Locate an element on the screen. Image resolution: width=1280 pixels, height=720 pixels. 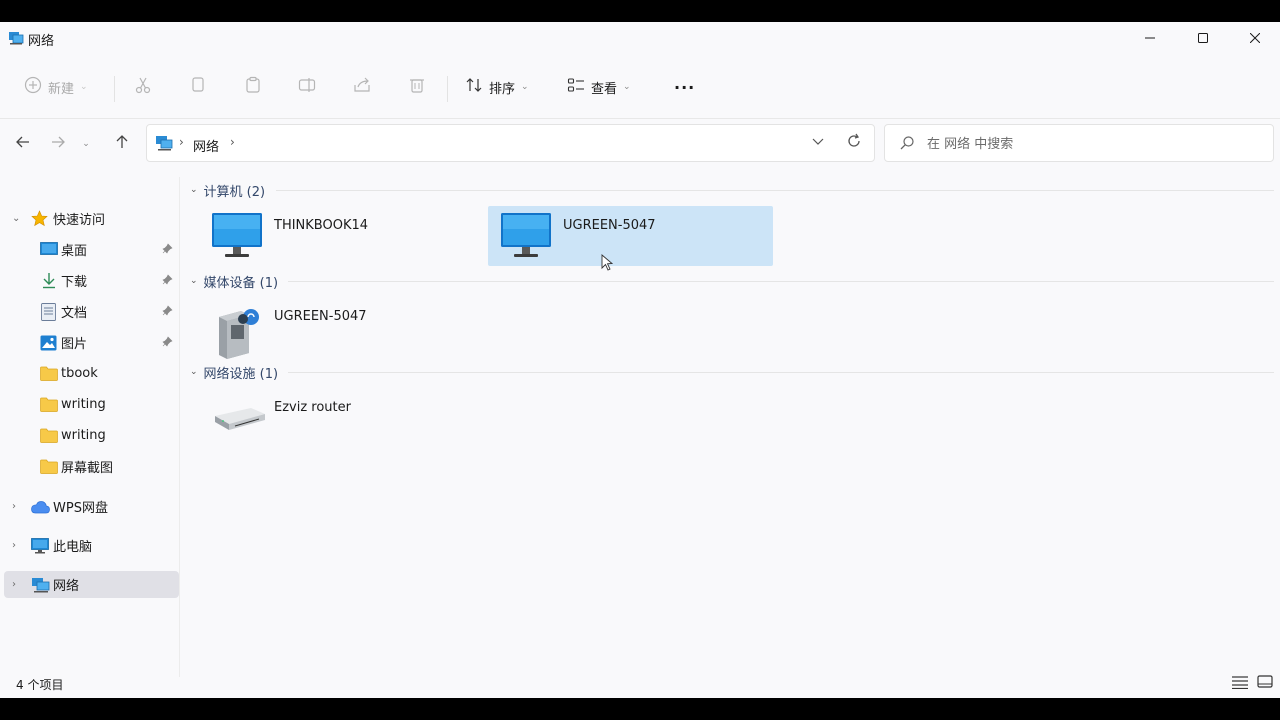
share-button is located at coordinates (362, 87).